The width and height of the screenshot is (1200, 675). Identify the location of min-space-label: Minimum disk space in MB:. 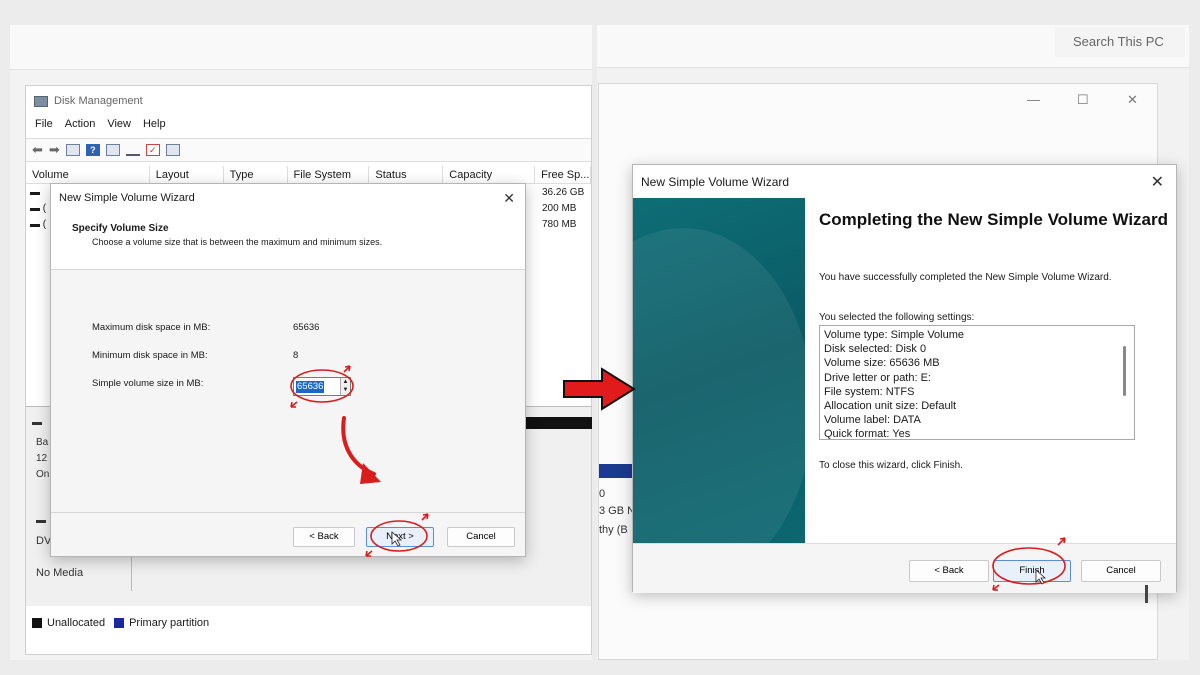
(150, 355).